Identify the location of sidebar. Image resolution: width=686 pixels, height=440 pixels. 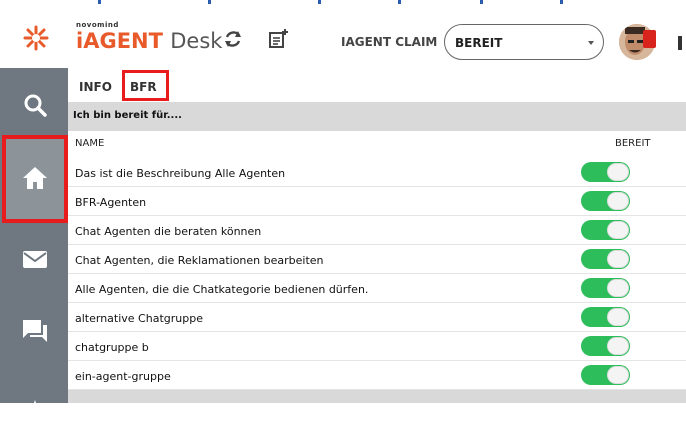
(34, 243).